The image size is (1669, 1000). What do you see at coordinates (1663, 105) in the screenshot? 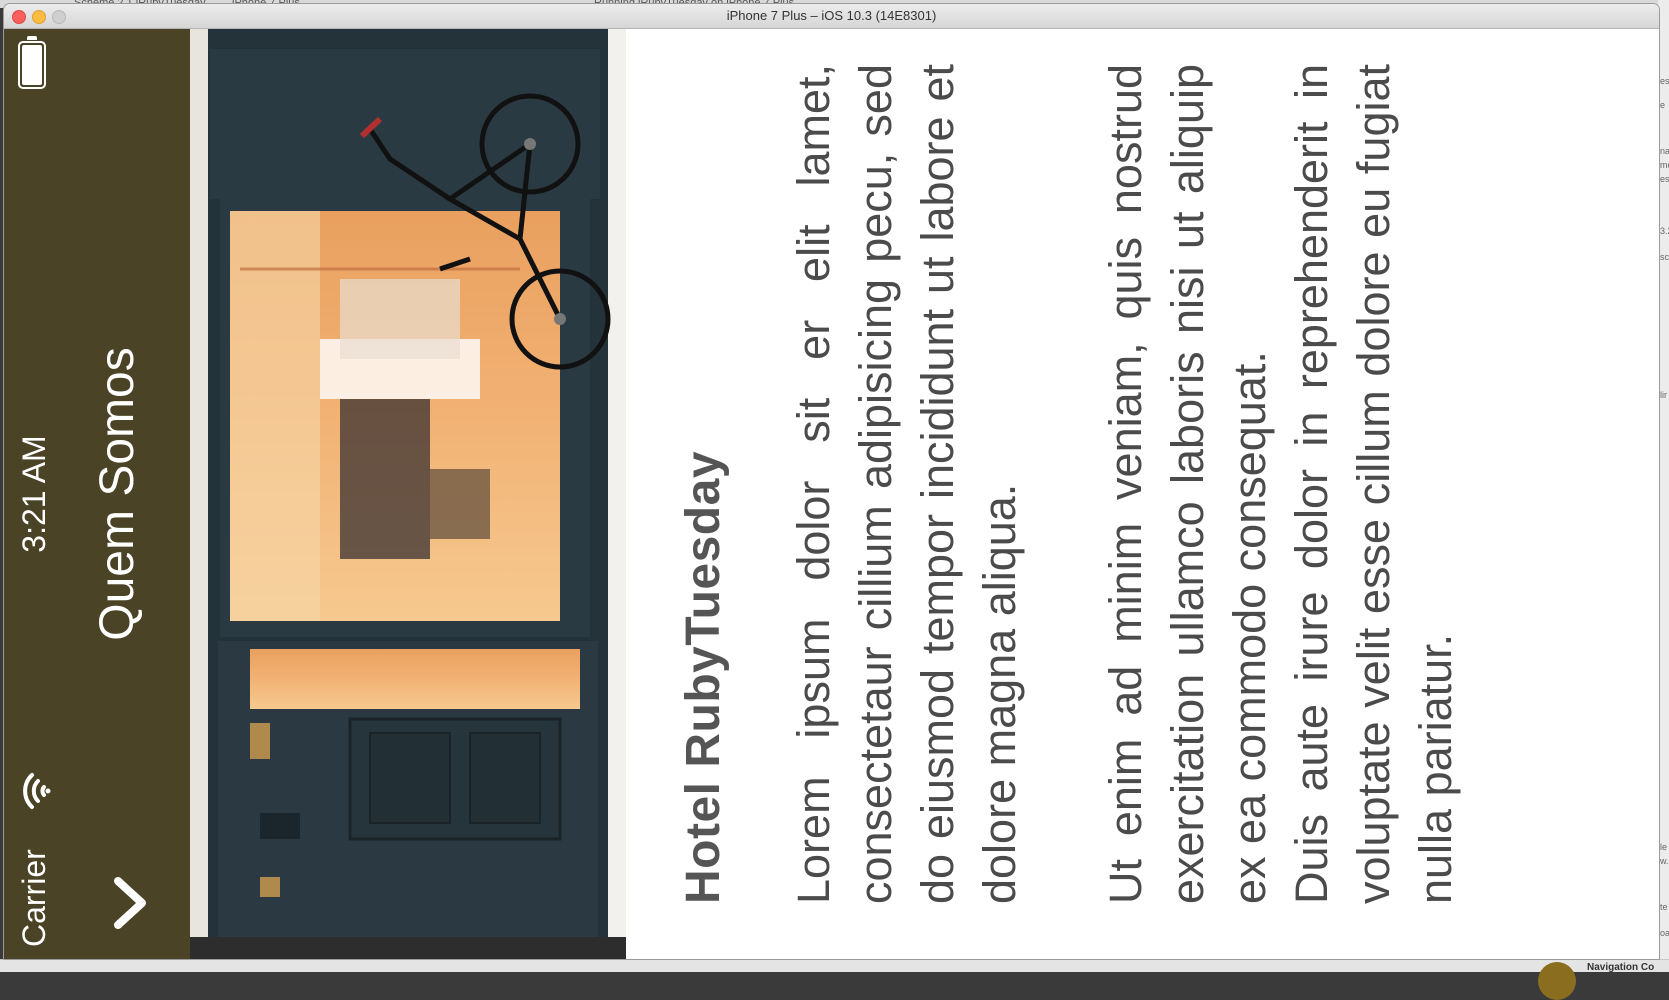
I see `inspector-text: e` at bounding box center [1663, 105].